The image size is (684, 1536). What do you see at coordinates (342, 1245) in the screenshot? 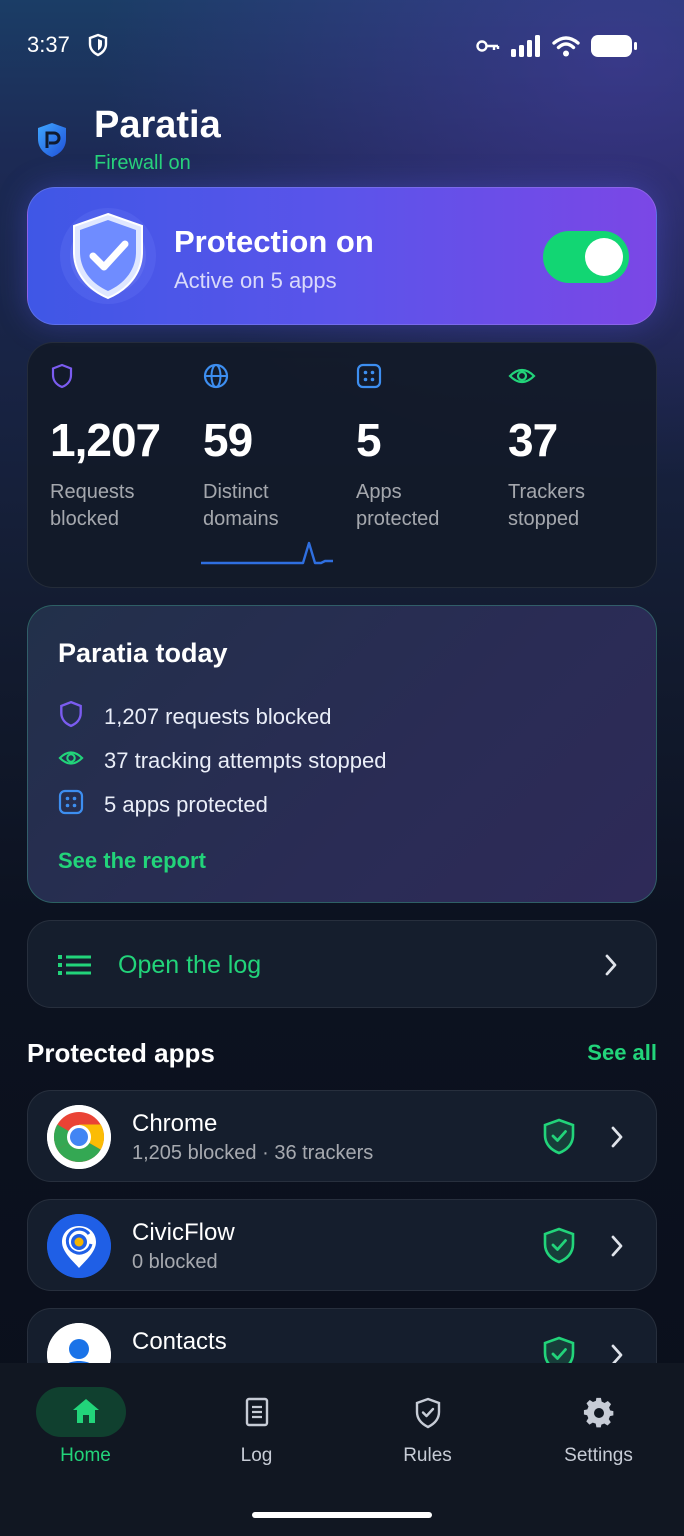
I see `app-row-civicflow: CivicFlow 0 blocked` at bounding box center [342, 1245].